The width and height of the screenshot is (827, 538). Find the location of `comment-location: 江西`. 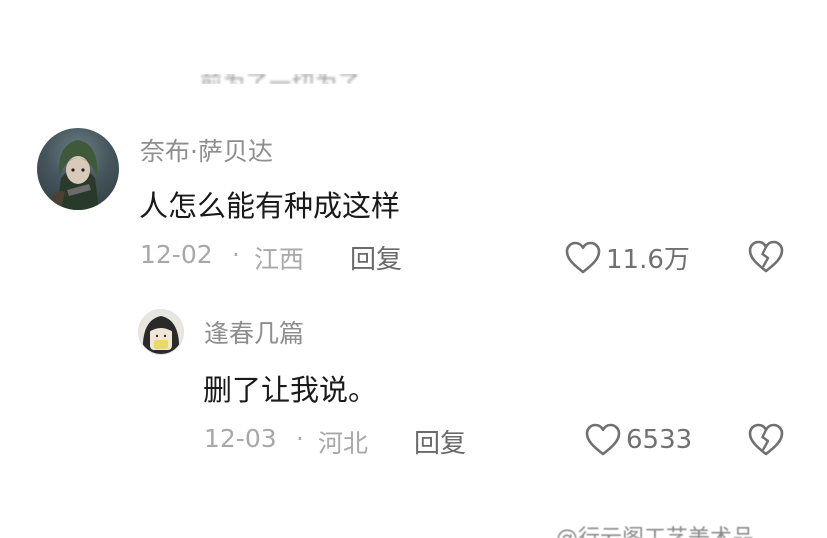

comment-location: 江西 is located at coordinates (279, 259).